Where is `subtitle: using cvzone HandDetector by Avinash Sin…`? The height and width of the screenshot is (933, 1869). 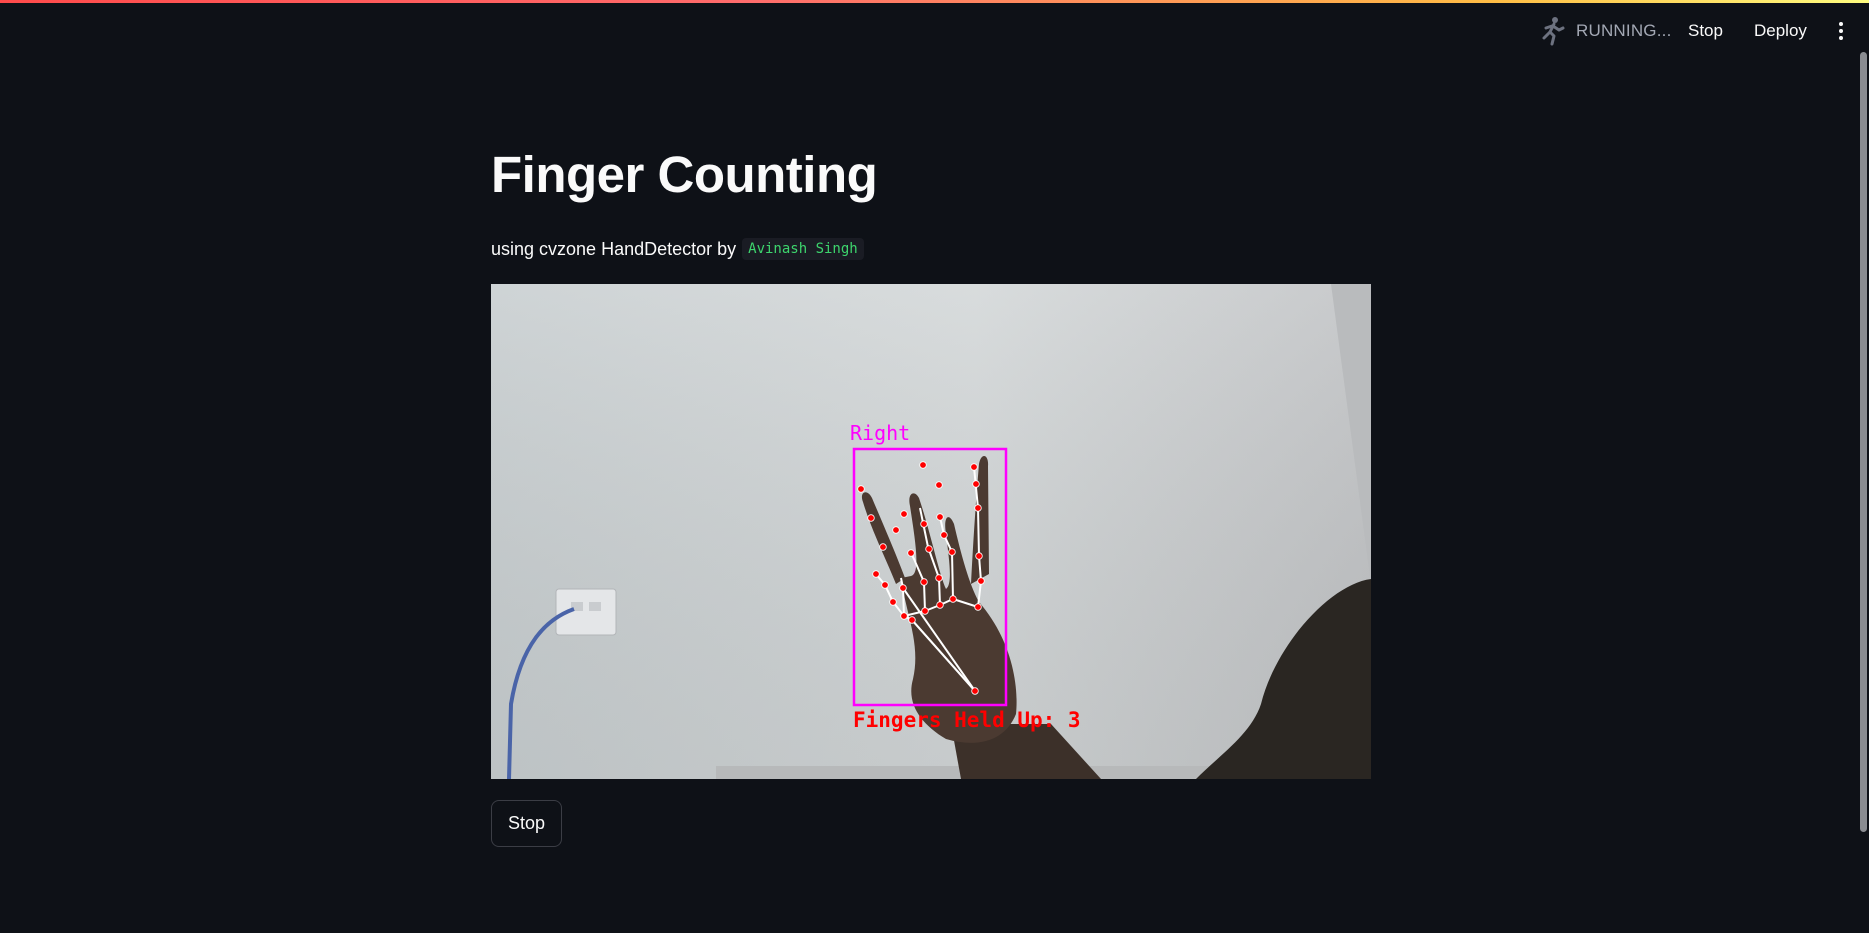
subtitle: using cvzone HandDetector by Avinash Sin… is located at coordinates (677, 249).